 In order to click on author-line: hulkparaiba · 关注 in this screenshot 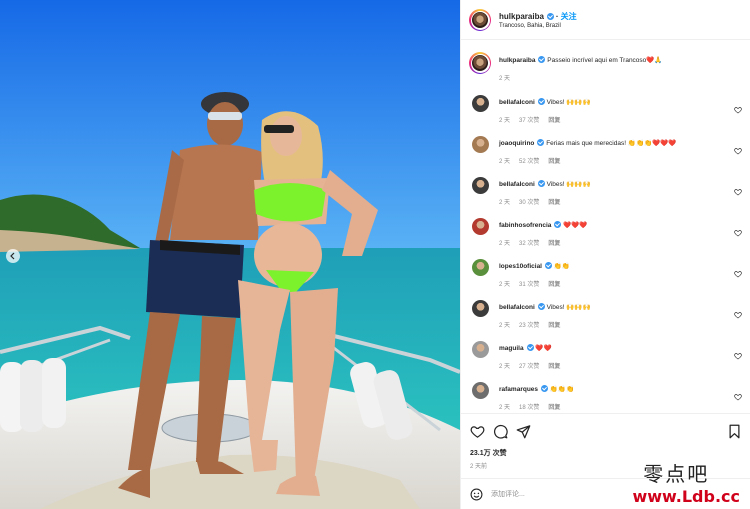, I will do `click(538, 16)`.